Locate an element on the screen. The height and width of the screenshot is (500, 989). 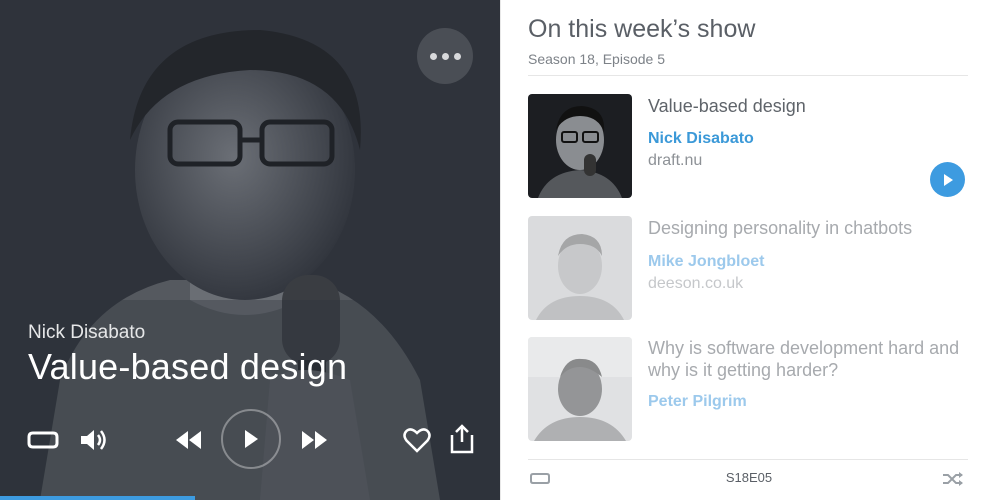
panel-heading: On this week’s show is located at coordinates (642, 29).